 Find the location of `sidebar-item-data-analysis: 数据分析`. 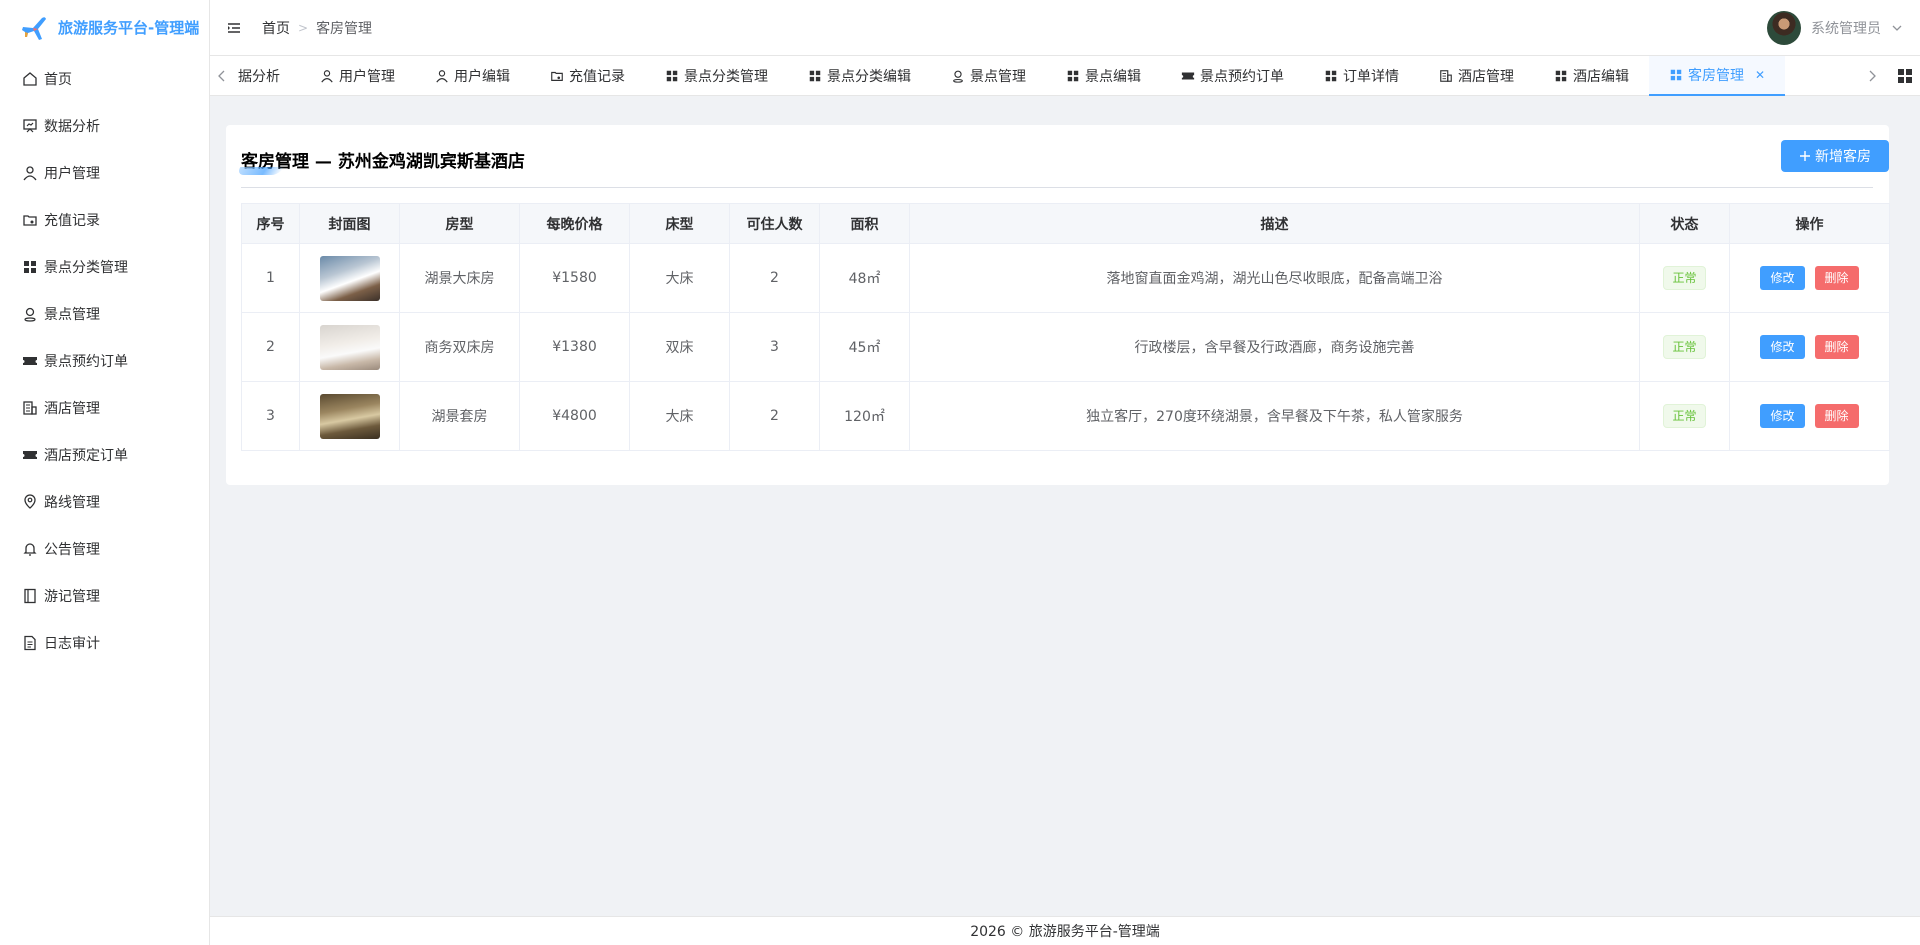

sidebar-item-data-analysis: 数据分析 is located at coordinates (104, 125).